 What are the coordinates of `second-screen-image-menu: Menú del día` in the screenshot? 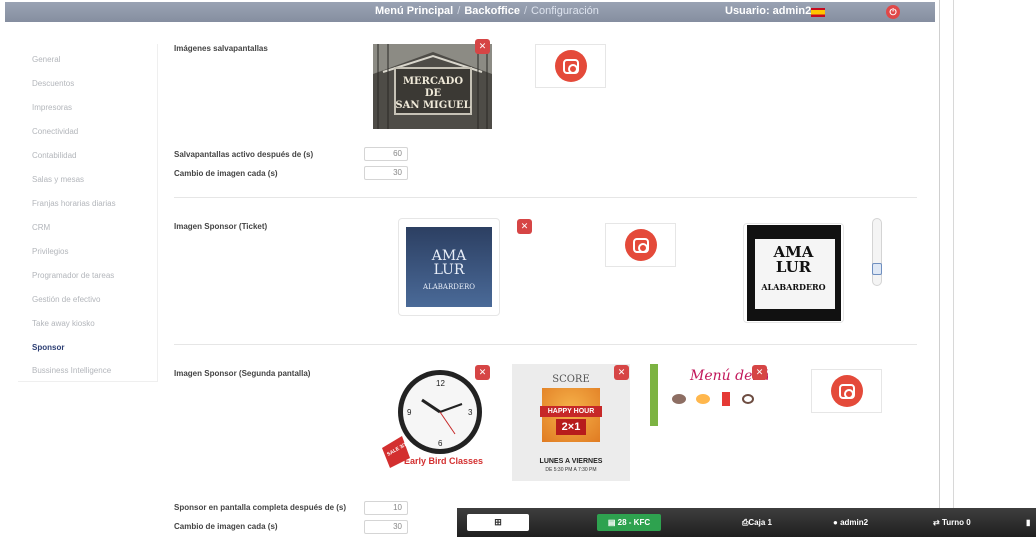 It's located at (709, 395).